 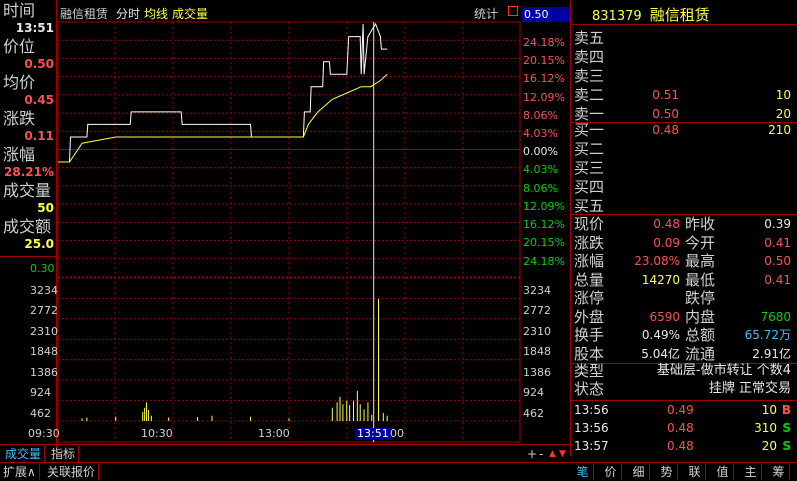 I want to click on tick-time: 13:56, so click(x=591, y=410).